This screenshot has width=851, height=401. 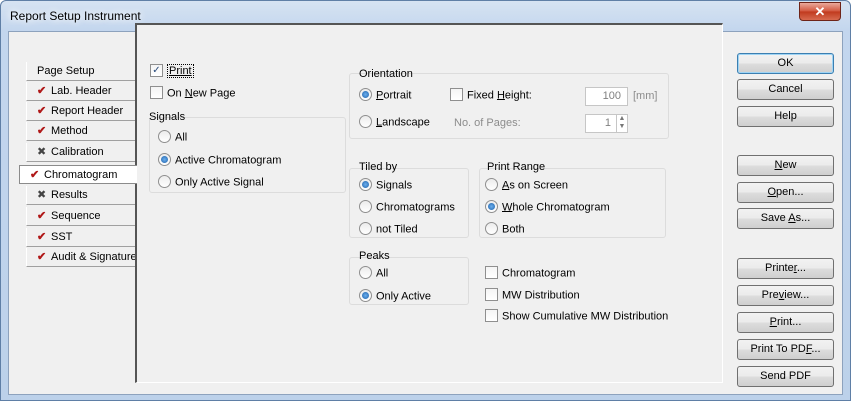 I want to click on tab-method: ✔ Method, so click(x=81, y=131).